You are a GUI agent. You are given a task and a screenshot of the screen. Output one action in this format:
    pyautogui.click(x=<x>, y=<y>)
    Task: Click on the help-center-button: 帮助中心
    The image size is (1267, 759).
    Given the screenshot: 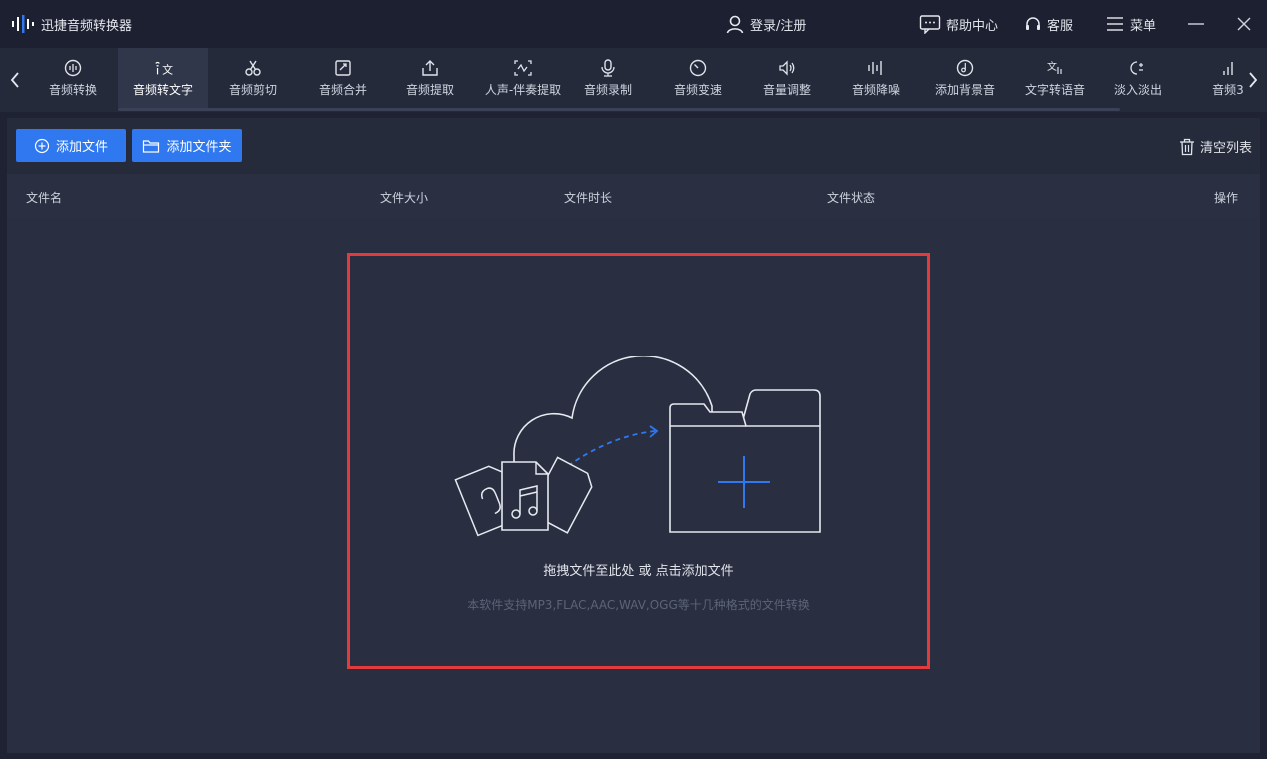 What is the action you would take?
    pyautogui.click(x=958, y=24)
    